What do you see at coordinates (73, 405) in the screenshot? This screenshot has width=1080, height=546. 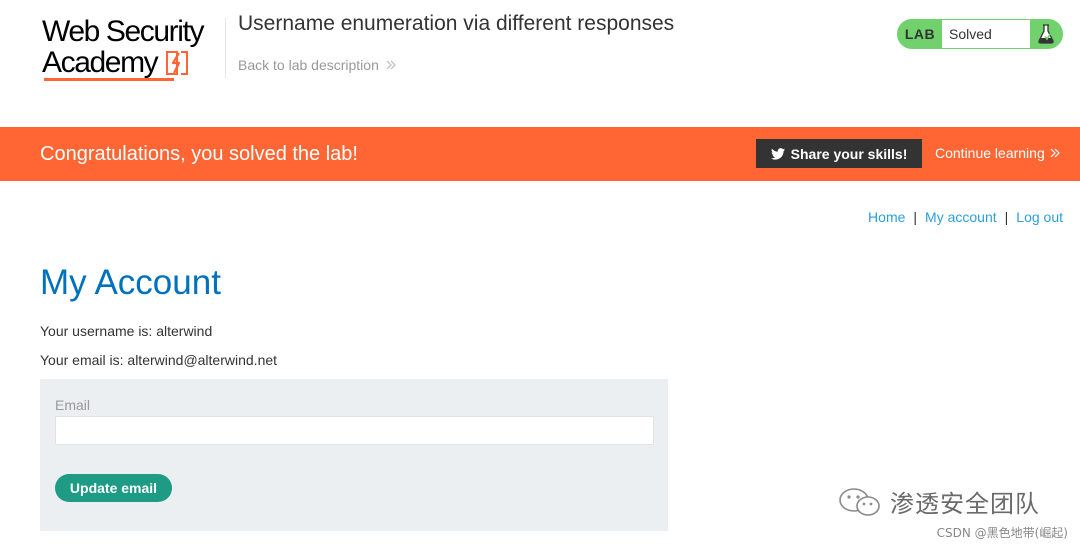 I see `email-field-label: Email` at bounding box center [73, 405].